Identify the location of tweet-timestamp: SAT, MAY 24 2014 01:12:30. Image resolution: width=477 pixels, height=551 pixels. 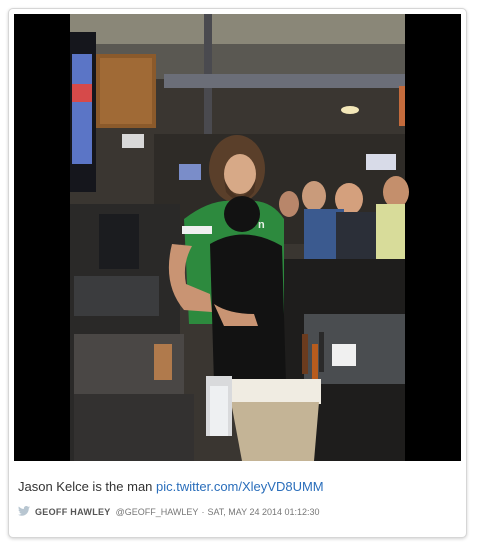
(263, 512).